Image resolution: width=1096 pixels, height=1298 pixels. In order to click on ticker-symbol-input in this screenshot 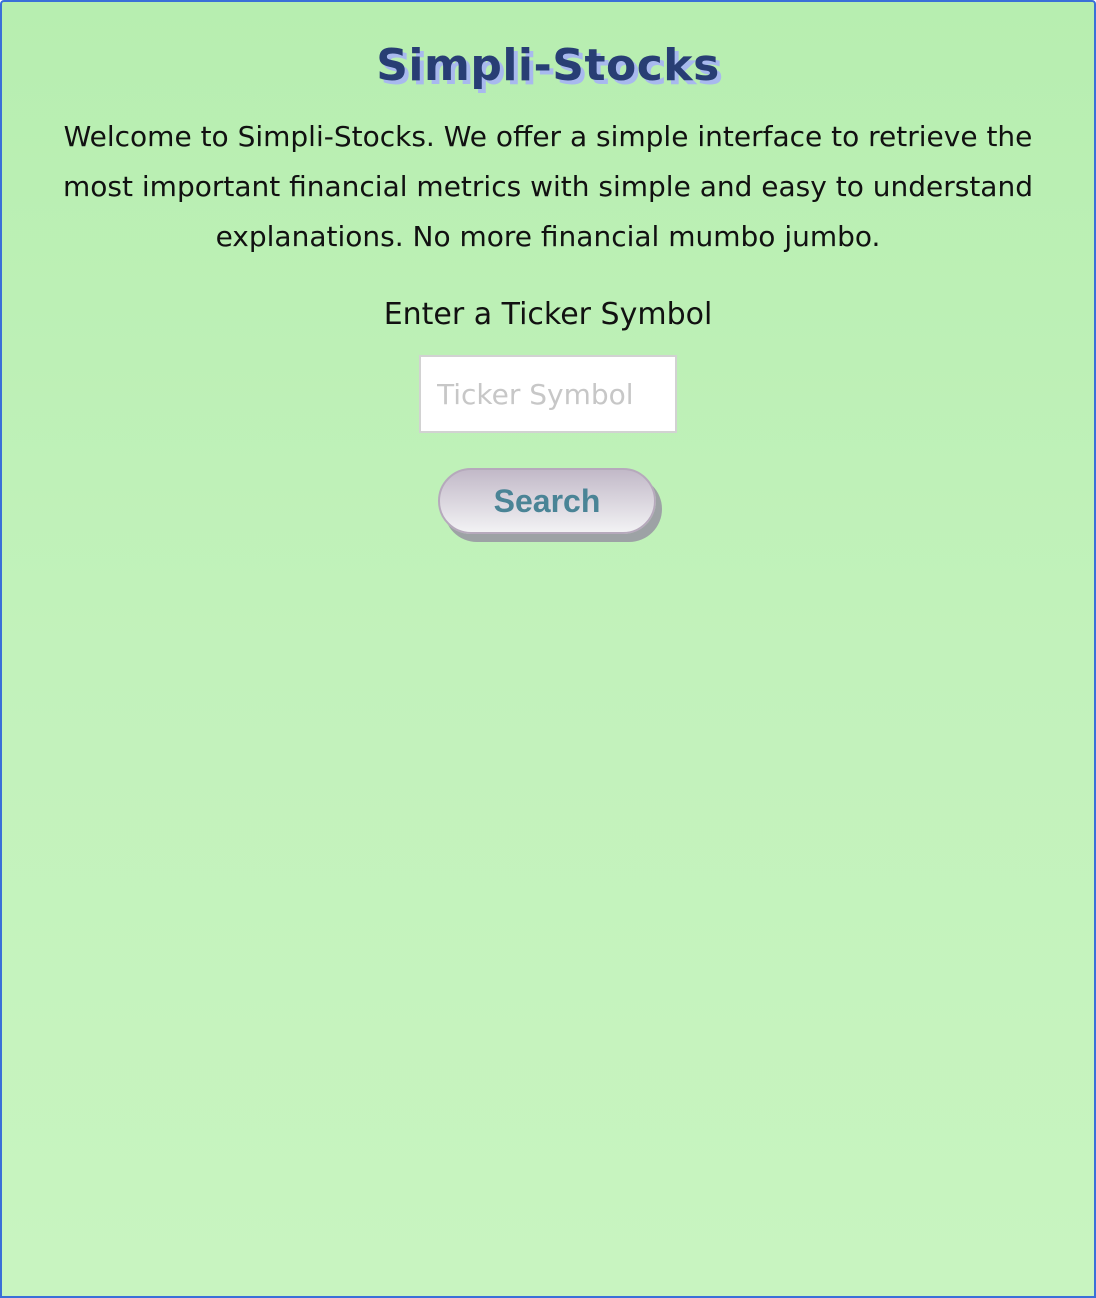, I will do `click(548, 394)`.